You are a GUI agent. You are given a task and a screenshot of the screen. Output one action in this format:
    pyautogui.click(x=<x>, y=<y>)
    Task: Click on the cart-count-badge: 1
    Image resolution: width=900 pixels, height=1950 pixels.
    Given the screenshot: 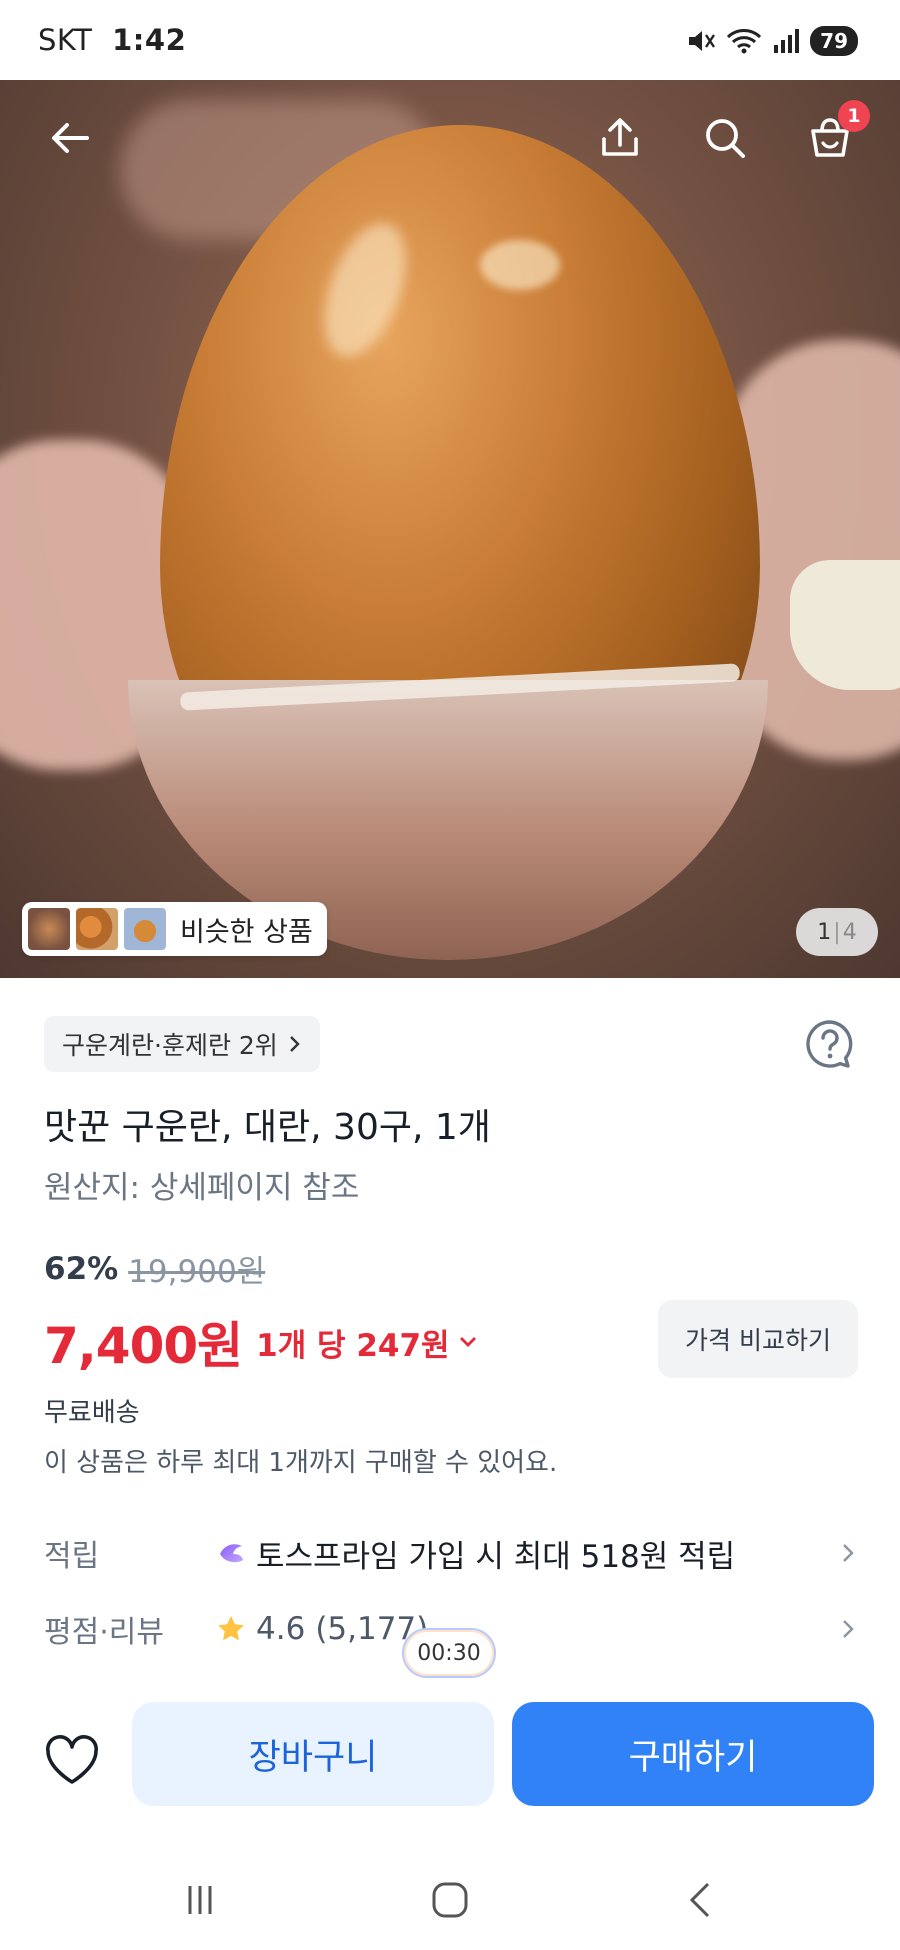 What is the action you would take?
    pyautogui.click(x=854, y=116)
    